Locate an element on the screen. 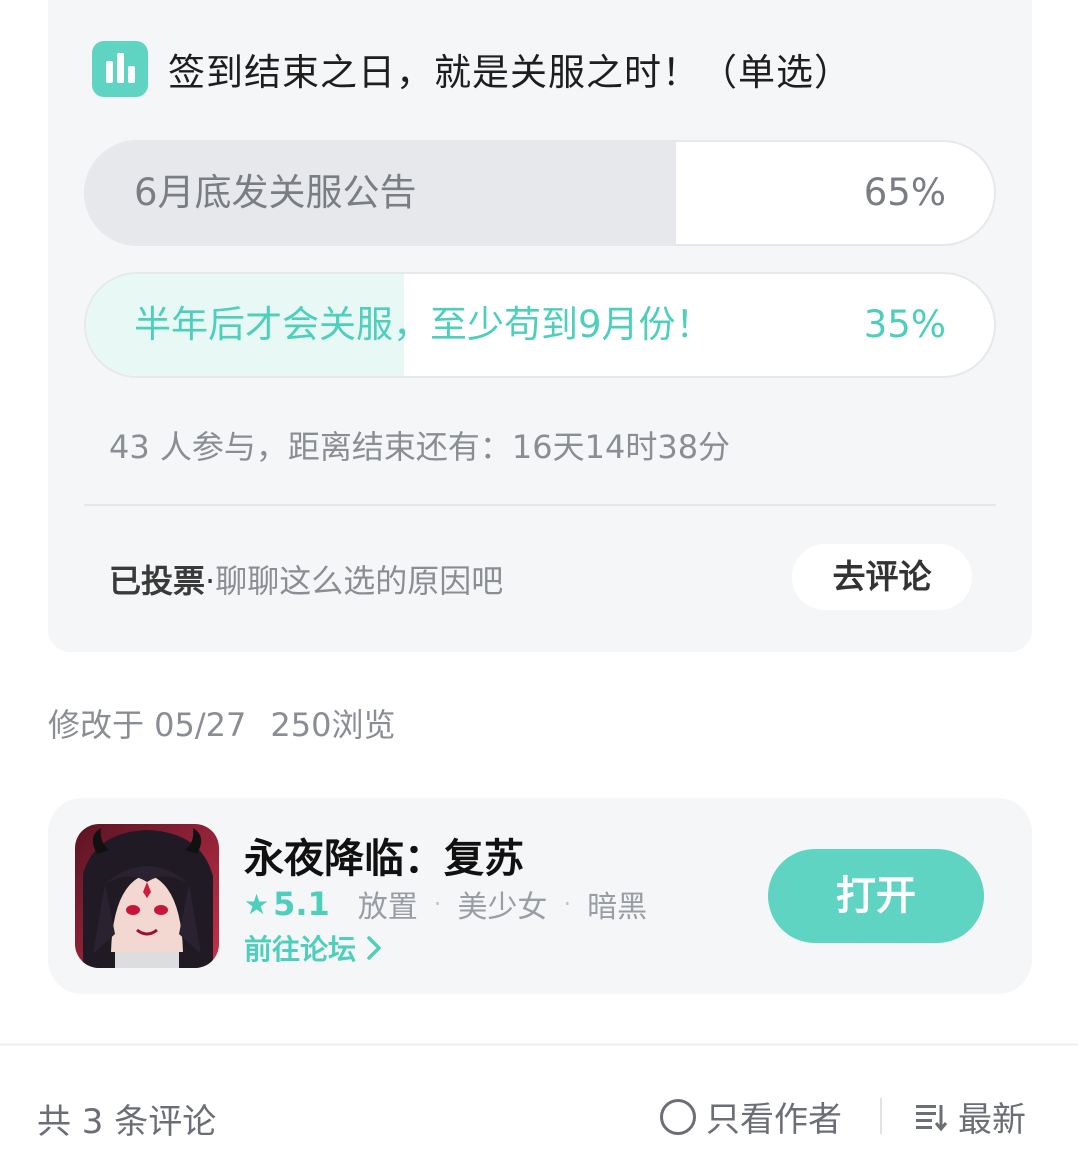  chevron-right-icon is located at coordinates (374, 948).